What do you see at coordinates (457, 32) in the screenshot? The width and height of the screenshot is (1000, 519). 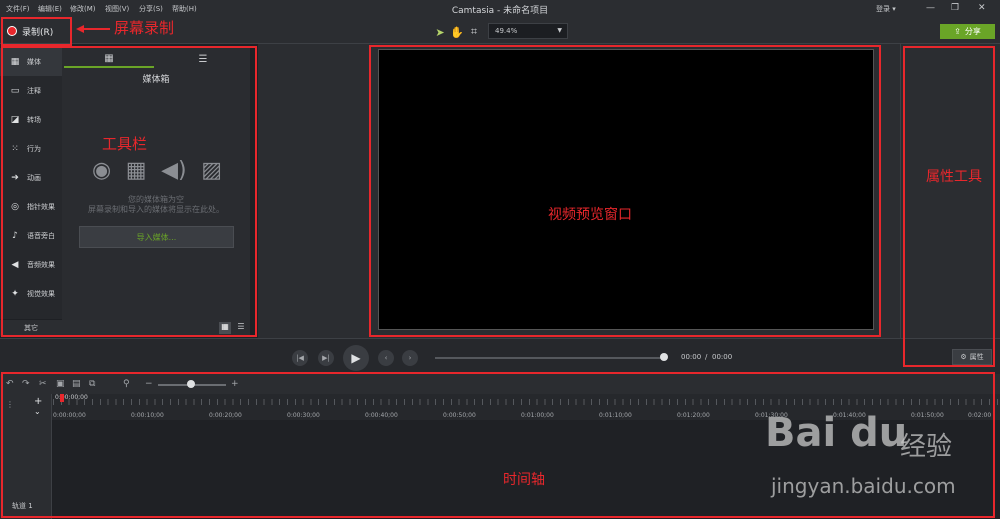 I see `hand-pan-icon: ✋` at bounding box center [457, 32].